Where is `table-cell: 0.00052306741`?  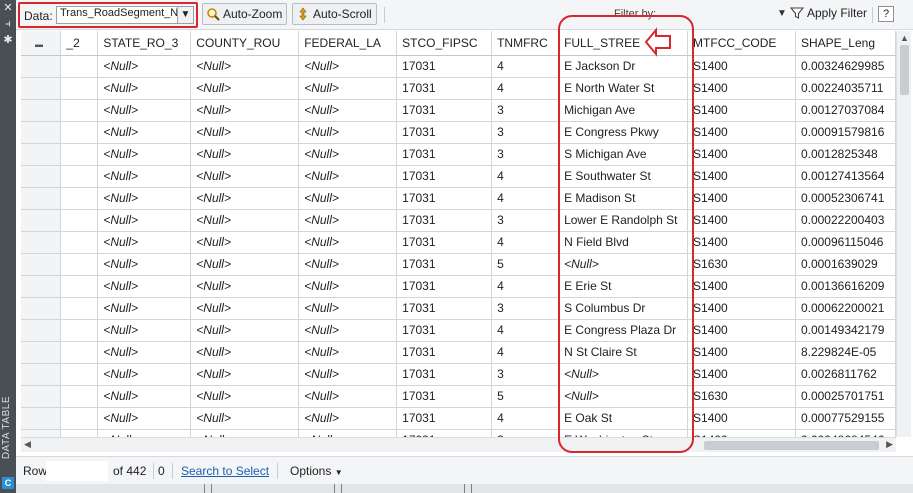 table-cell: 0.00052306741 is located at coordinates (845, 198).